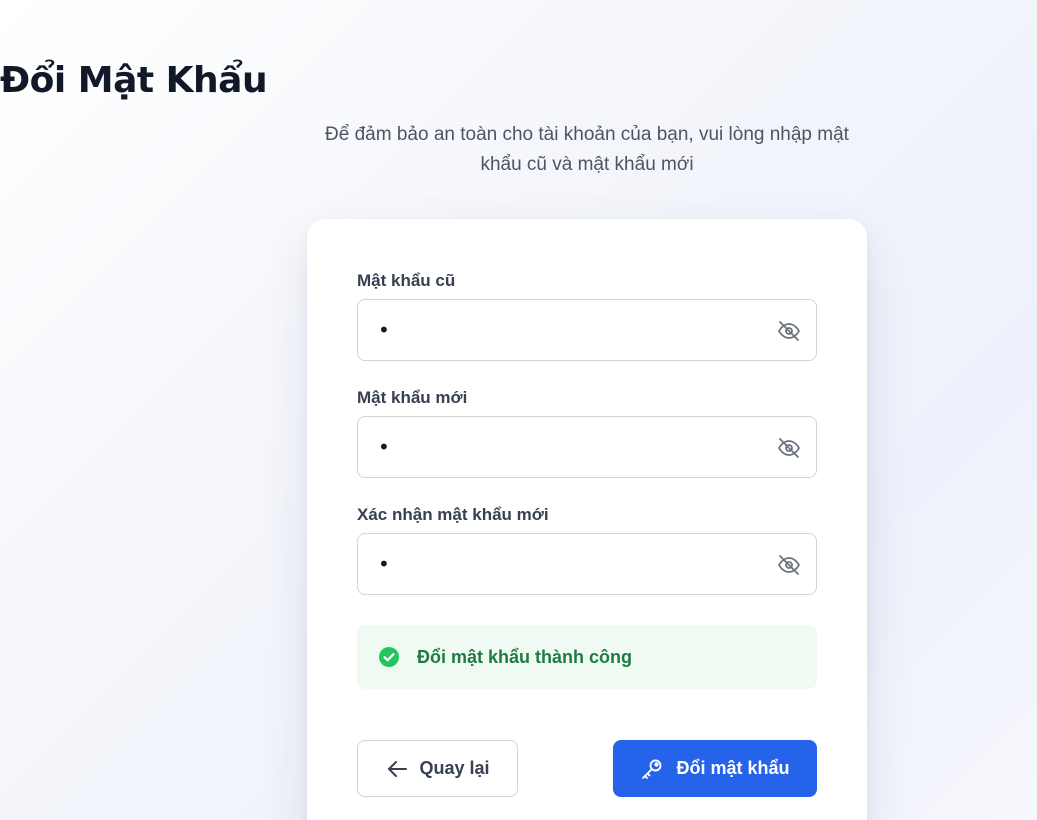 The image size is (1037, 820). Describe the element at coordinates (733, 768) in the screenshot. I see `change-password-button-label: Đổi mật khẩu` at that location.